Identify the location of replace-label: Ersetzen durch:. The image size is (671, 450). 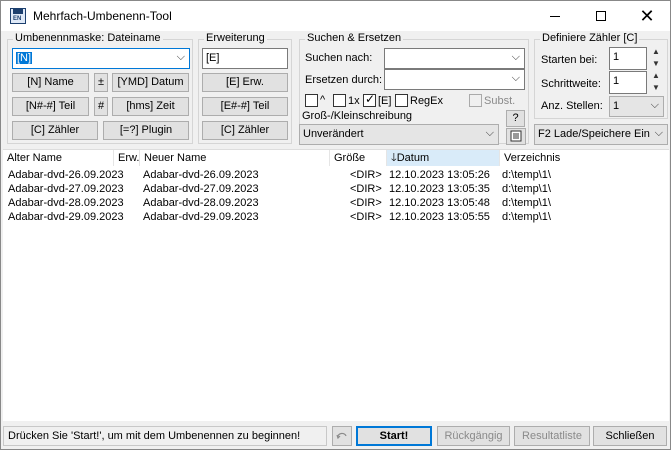
(344, 80).